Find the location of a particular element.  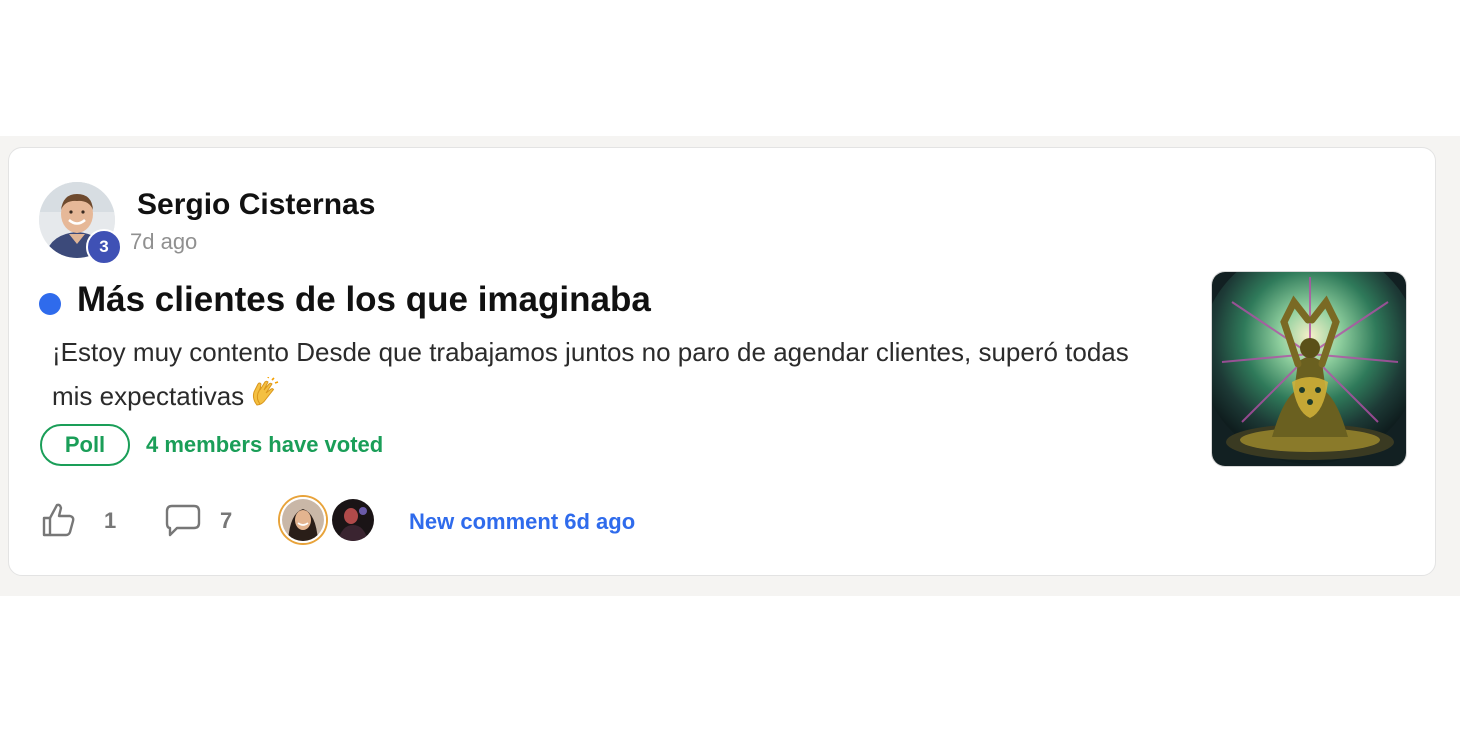

clapping-hands-icon is located at coordinates (264, 399).